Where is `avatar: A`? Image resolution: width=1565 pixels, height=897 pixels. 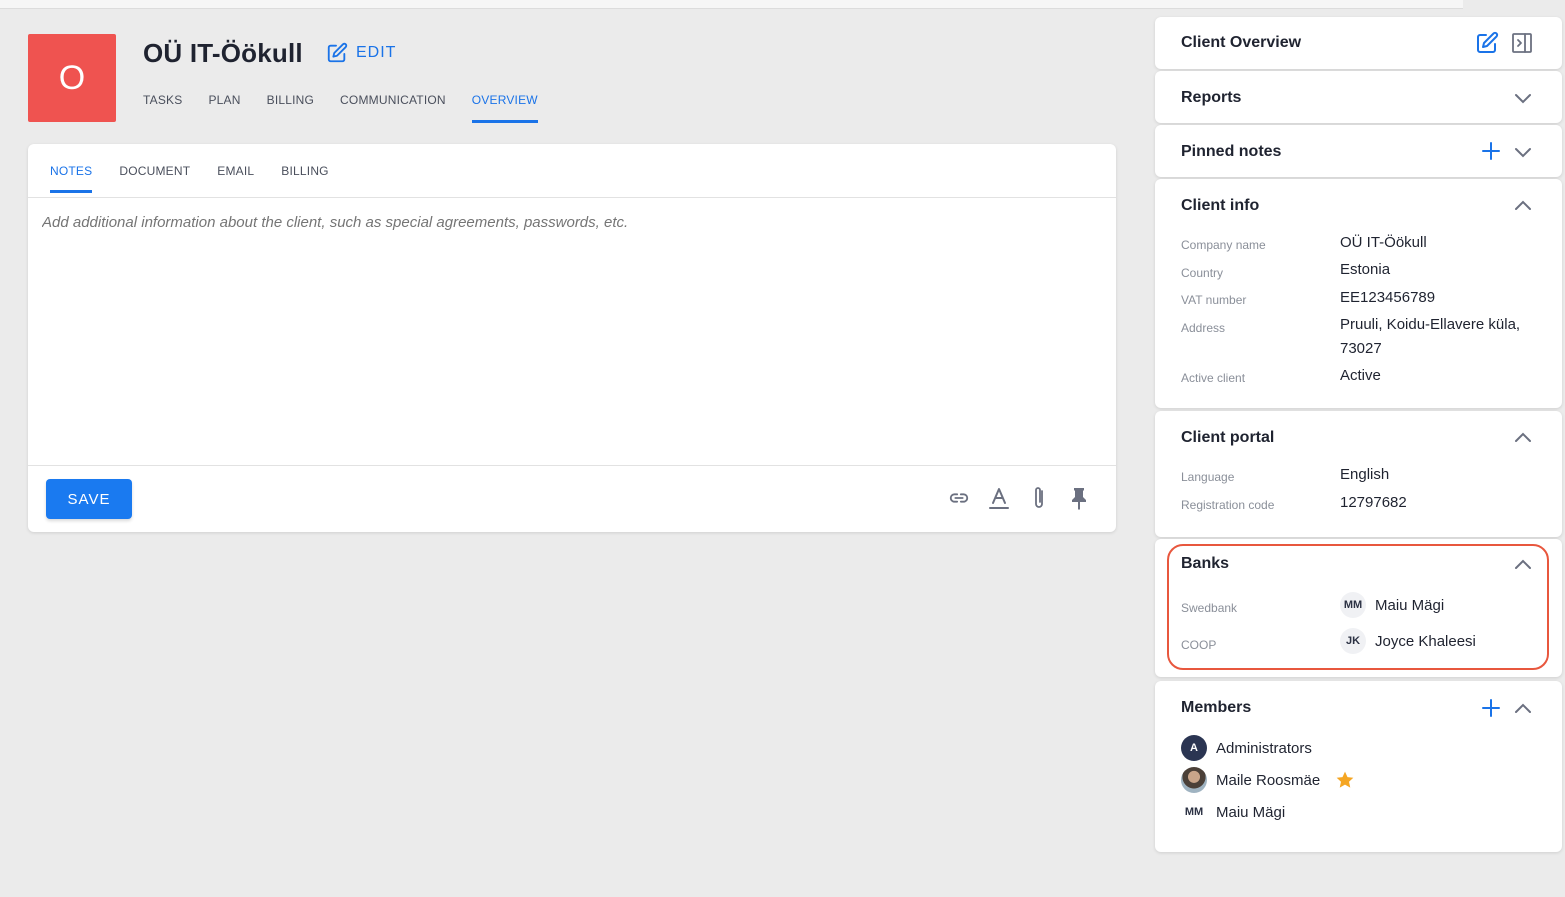 avatar: A is located at coordinates (1194, 748).